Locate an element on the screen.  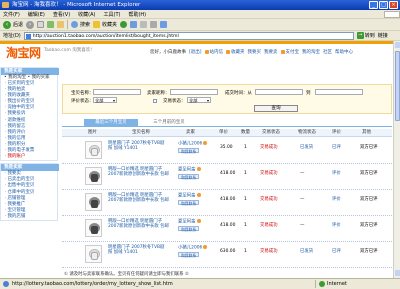
favorites-button: 收藏夹 is located at coordinates (105, 24).